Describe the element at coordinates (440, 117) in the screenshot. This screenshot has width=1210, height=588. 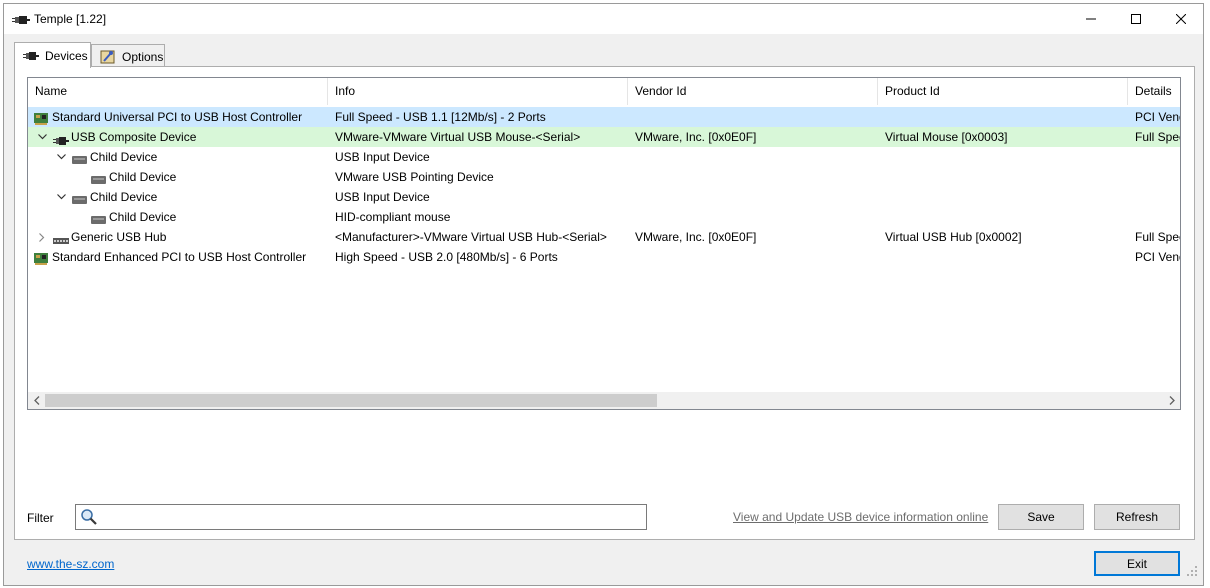
I see `row-info: Full Speed - USB 1.1 [12Mb/s] - 2 Ports` at that location.